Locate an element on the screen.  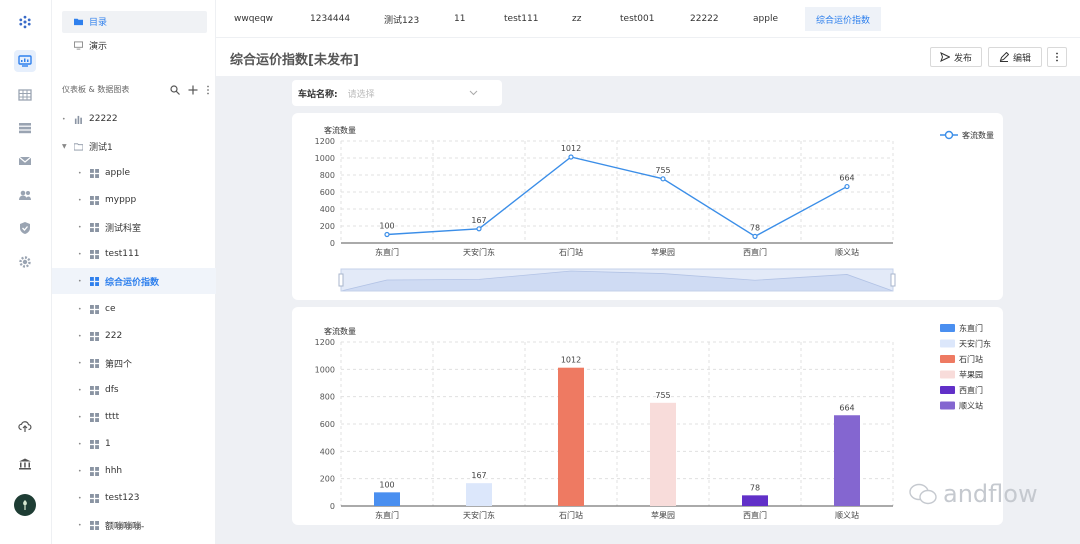
tree-item-label: apple is located at coordinates (117, 173).